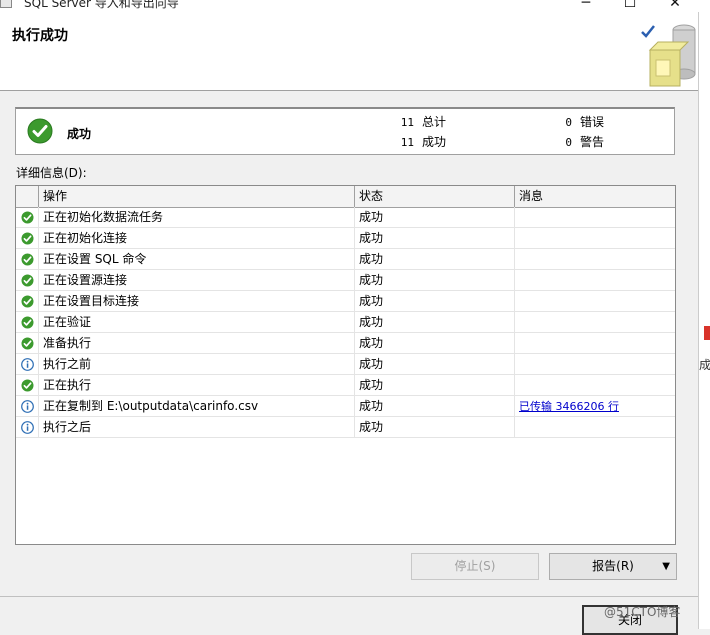  What do you see at coordinates (595, 196) in the screenshot?
I see `column-header-message: 消息` at bounding box center [595, 196].